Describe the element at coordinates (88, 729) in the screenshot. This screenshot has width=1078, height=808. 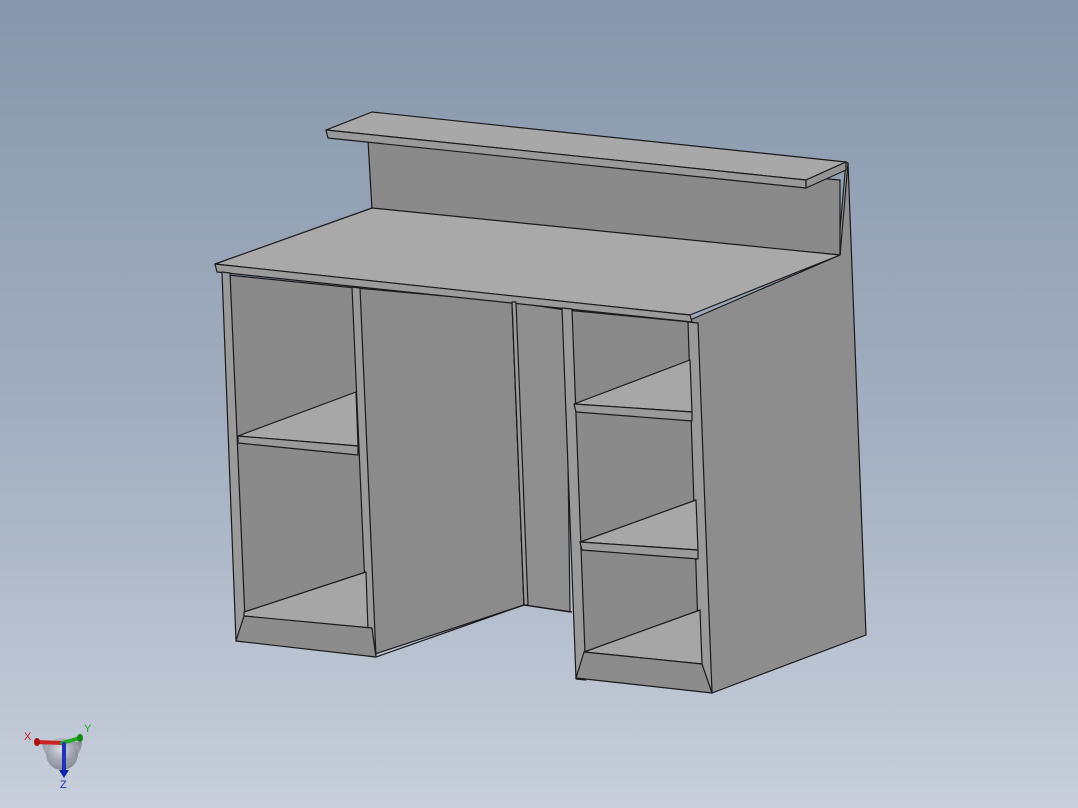
I see `y-axis-label: Y` at that location.